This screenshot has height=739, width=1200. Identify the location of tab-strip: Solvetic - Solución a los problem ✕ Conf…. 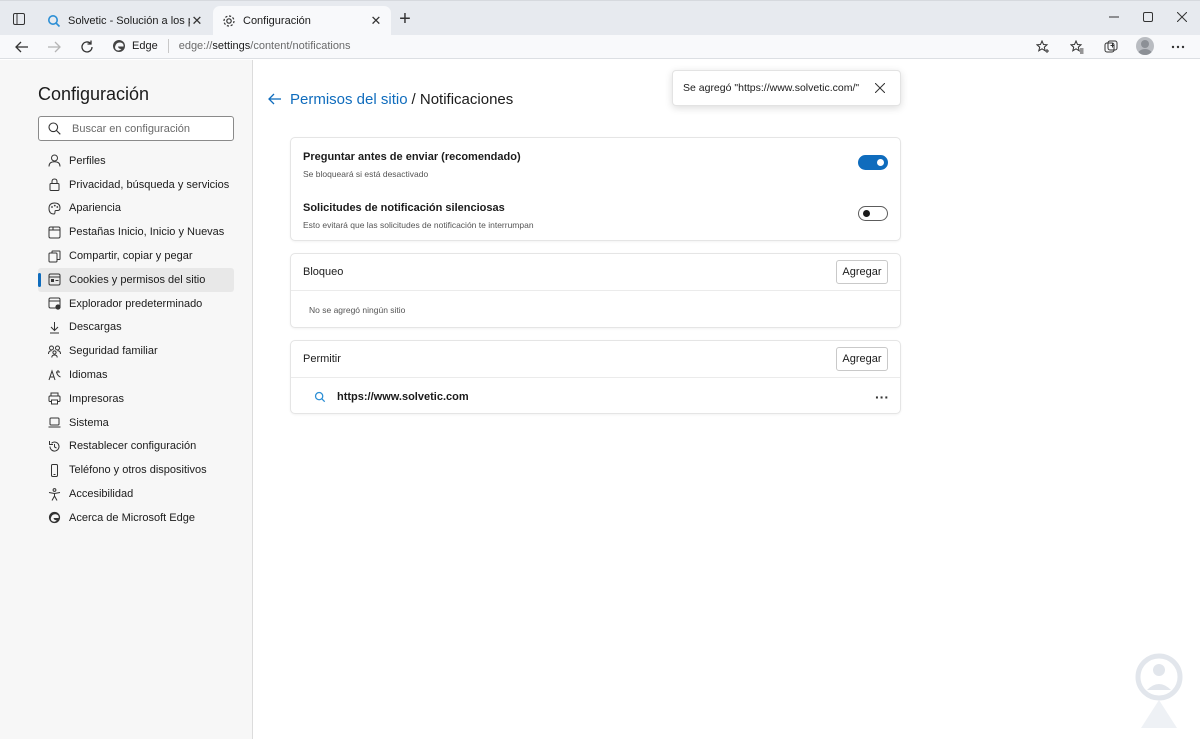
(600, 18).